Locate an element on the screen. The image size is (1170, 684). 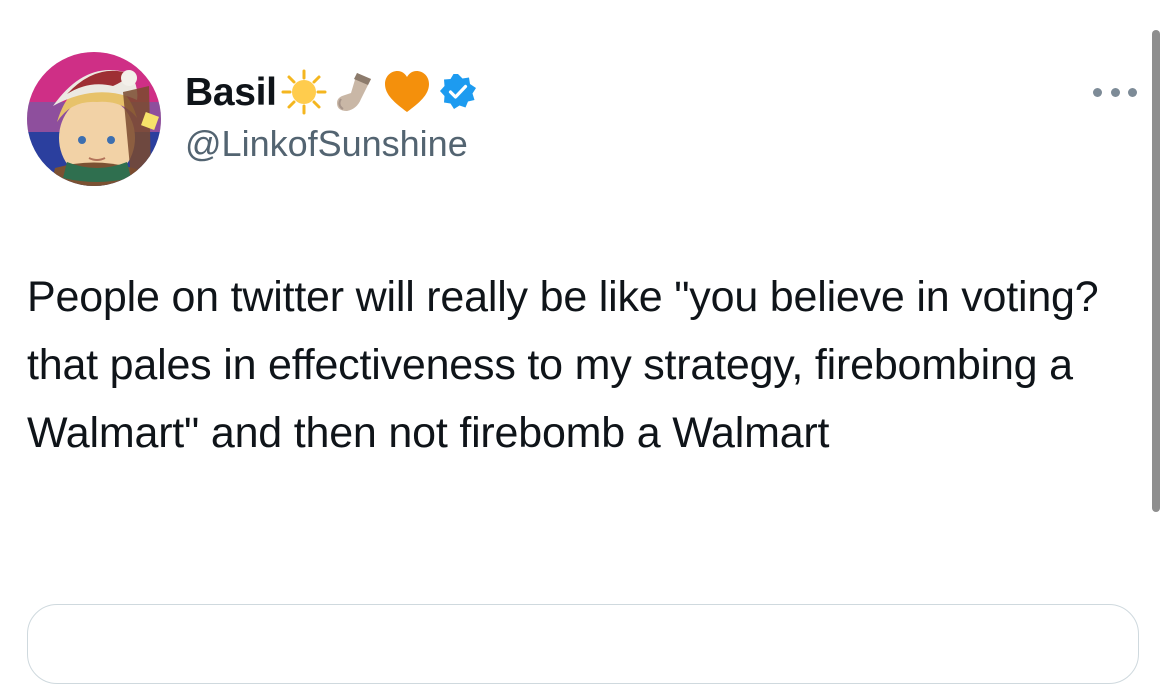
verified-badge-icon is located at coordinates (458, 92).